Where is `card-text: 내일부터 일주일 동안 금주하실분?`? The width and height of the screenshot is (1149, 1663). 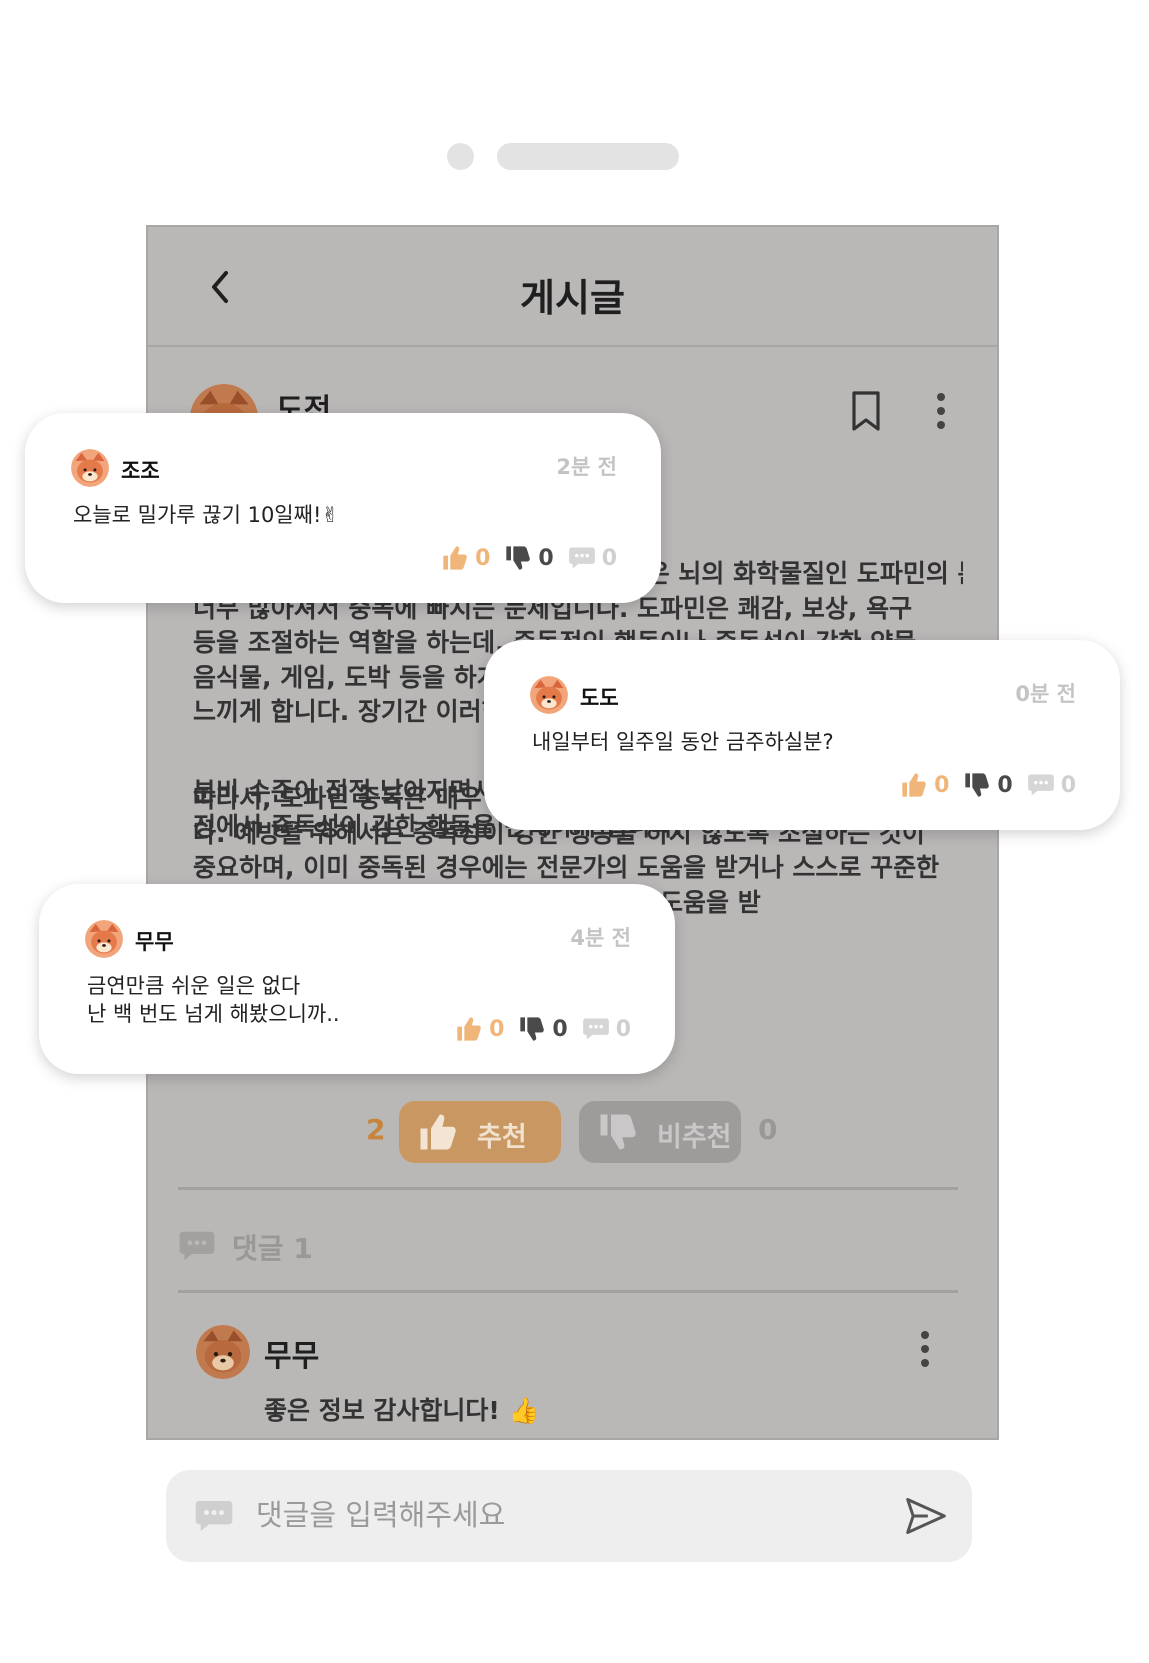
card-text: 내일부터 일주일 동안 금주하실분? is located at coordinates (683, 742).